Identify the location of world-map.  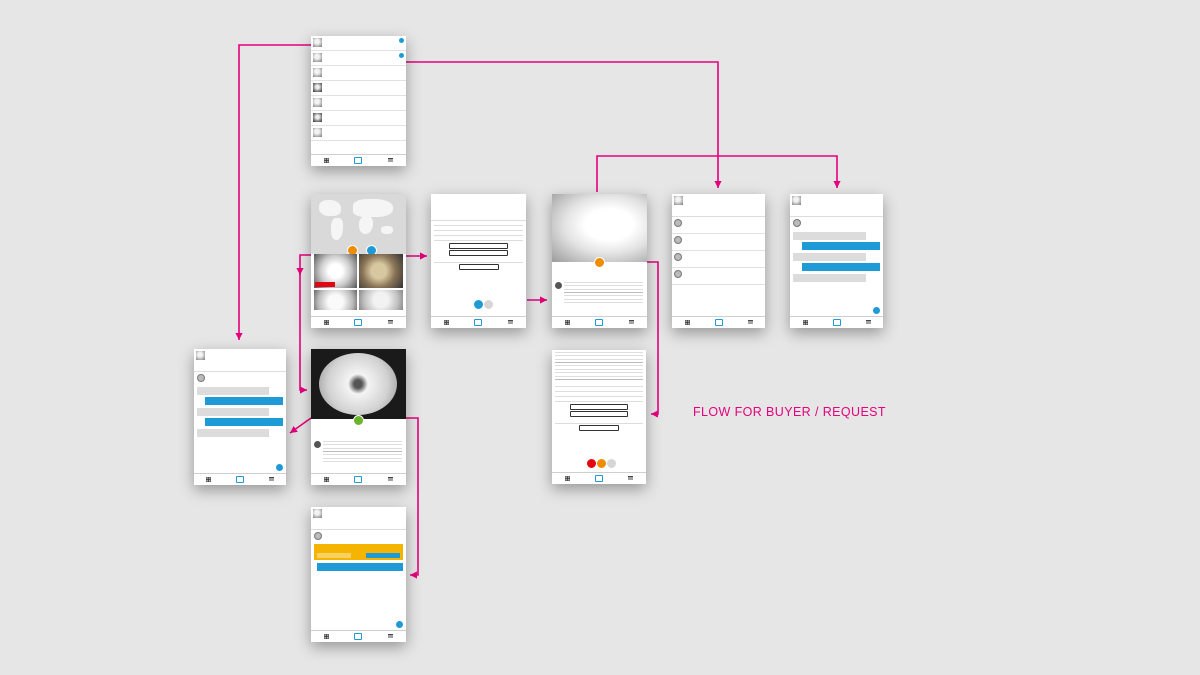
(358, 224).